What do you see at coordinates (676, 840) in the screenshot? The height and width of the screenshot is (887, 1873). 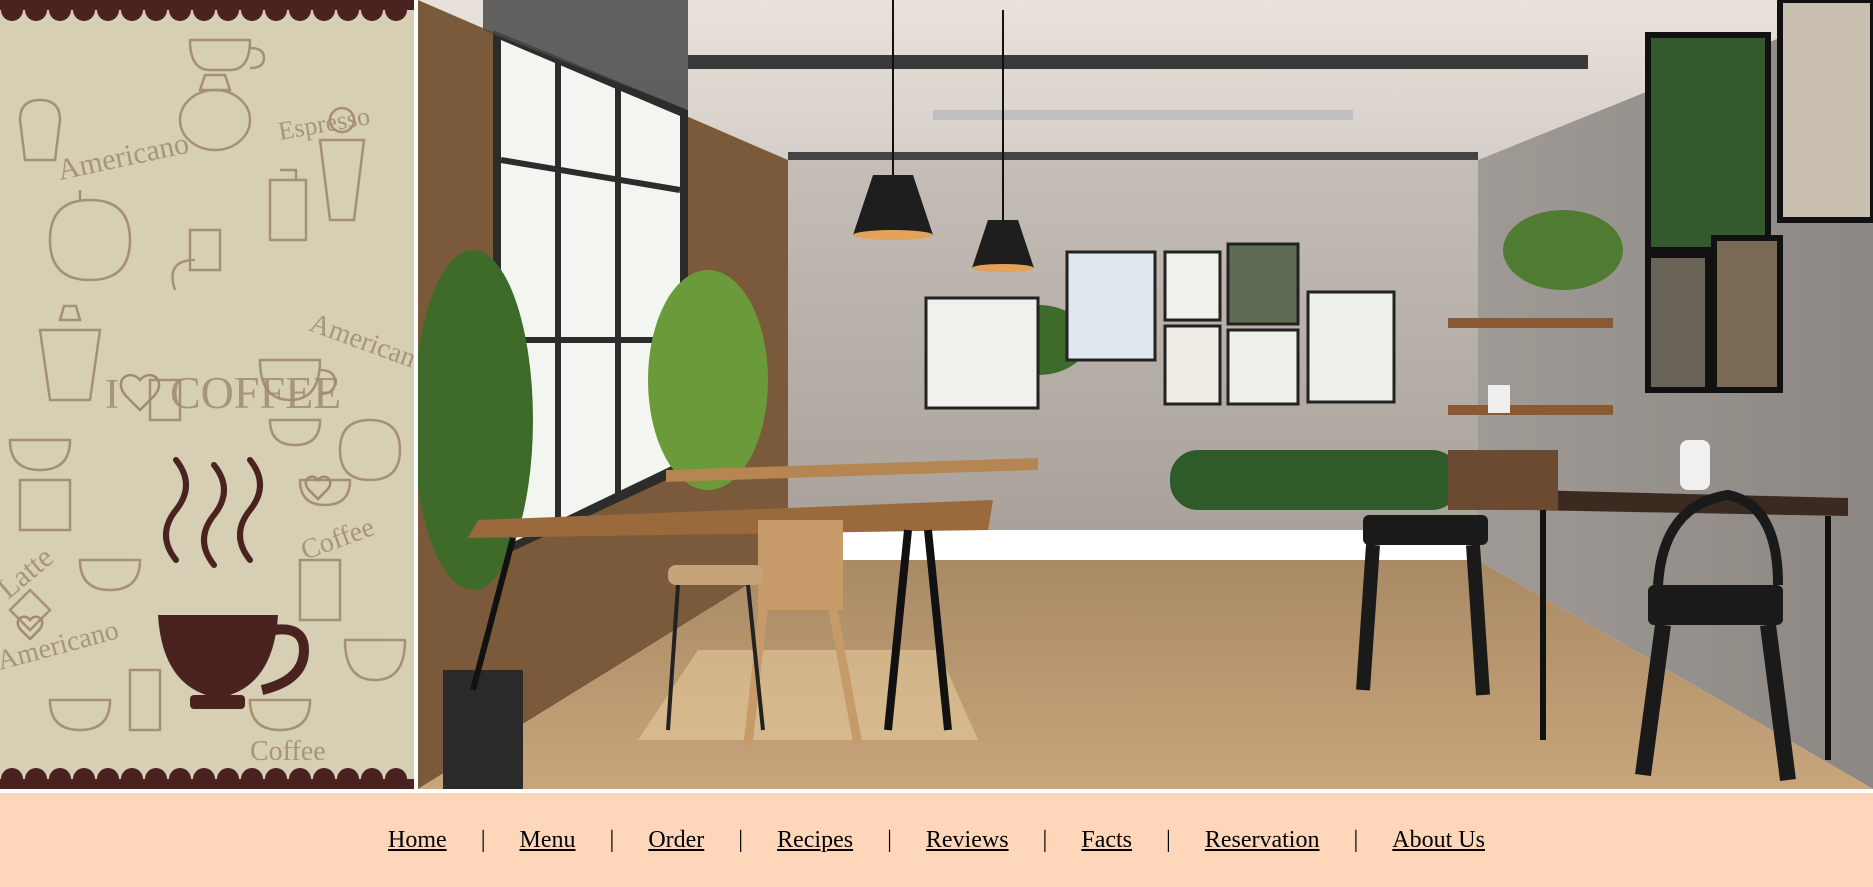 I see `nav-link-order: Order` at bounding box center [676, 840].